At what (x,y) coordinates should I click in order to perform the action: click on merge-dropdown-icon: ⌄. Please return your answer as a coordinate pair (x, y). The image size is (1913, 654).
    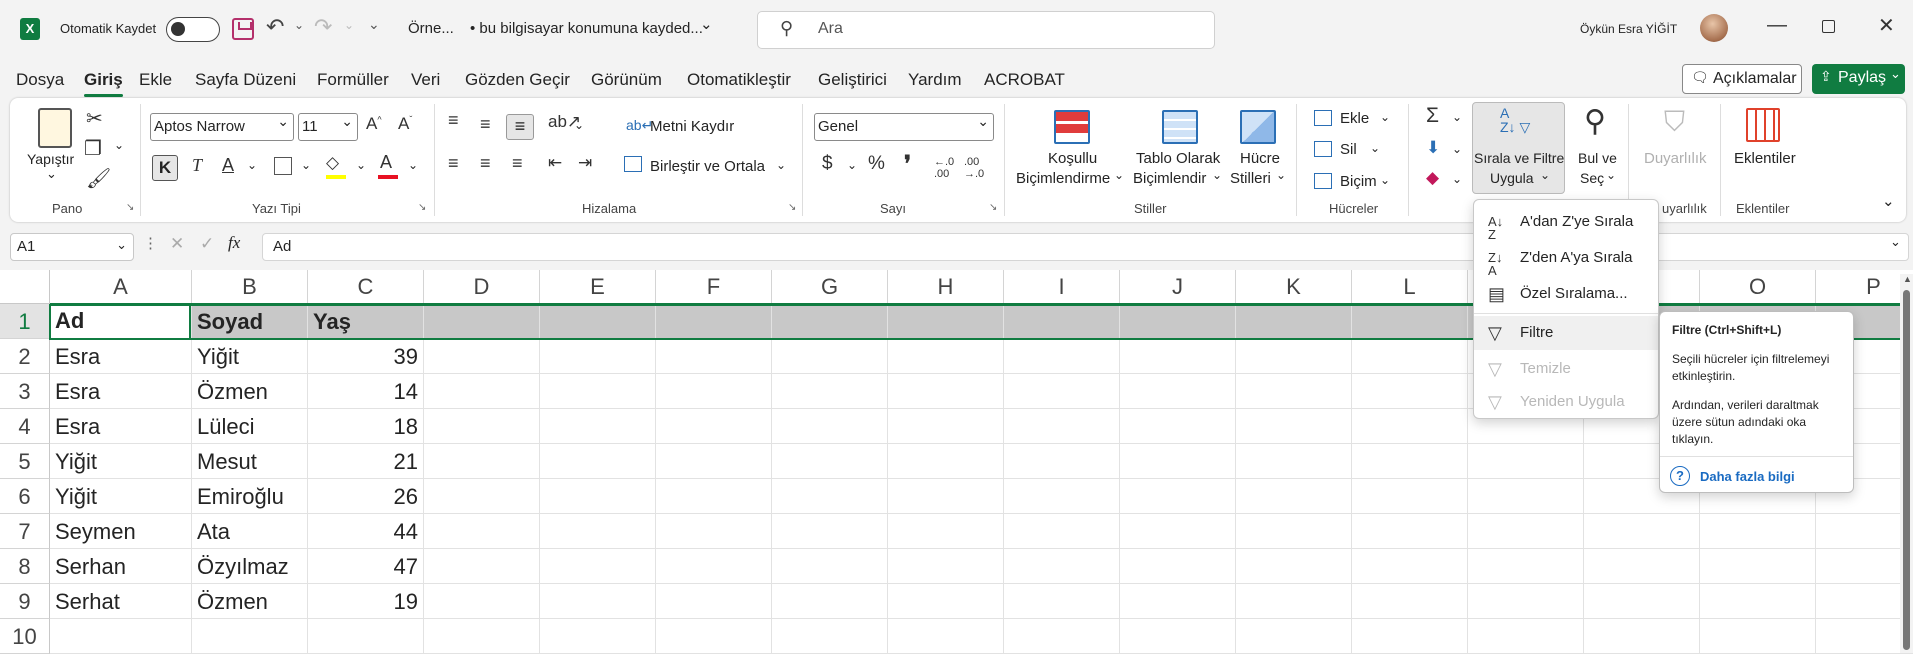
    Looking at the image, I should click on (781, 165).